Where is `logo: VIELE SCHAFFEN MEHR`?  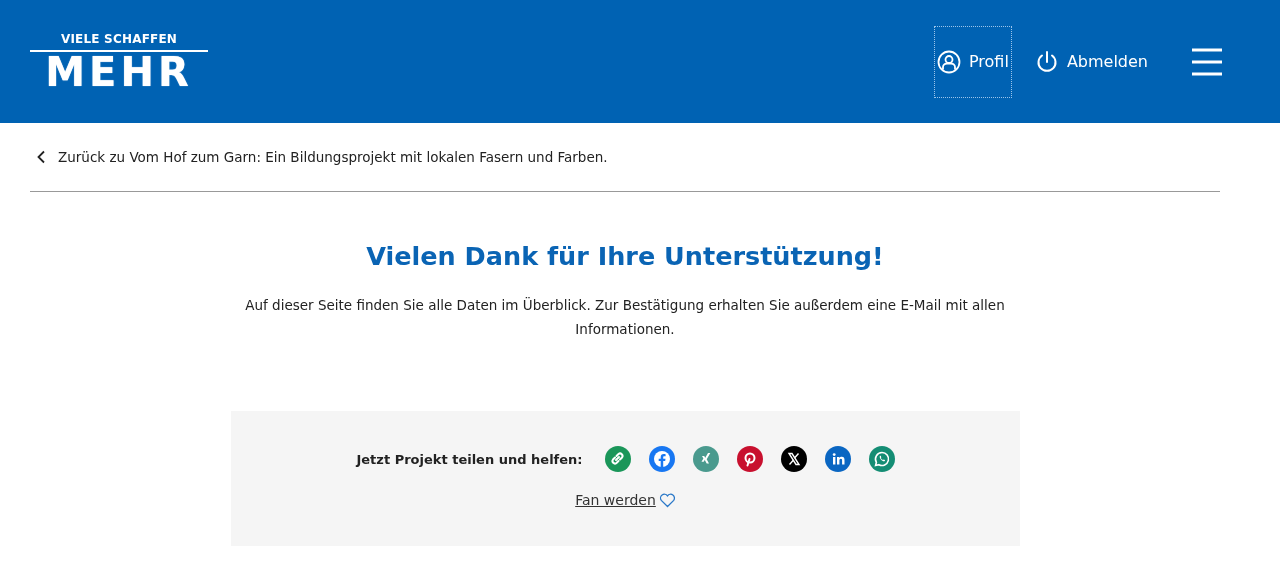
logo: VIELE SCHAFFEN MEHR is located at coordinates (119, 61).